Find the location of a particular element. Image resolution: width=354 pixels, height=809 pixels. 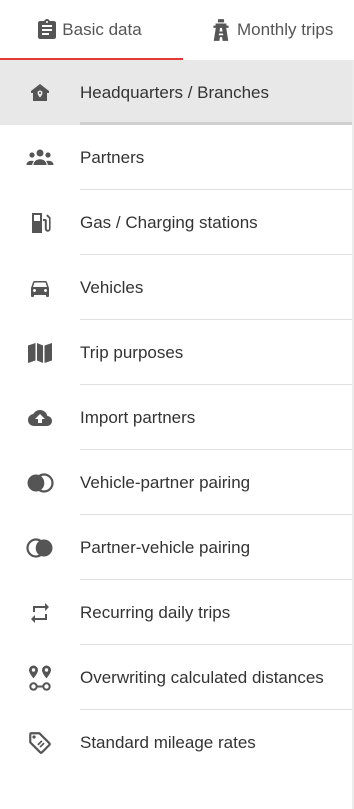

menu-item-label: Headquarters / Branches is located at coordinates (174, 92).